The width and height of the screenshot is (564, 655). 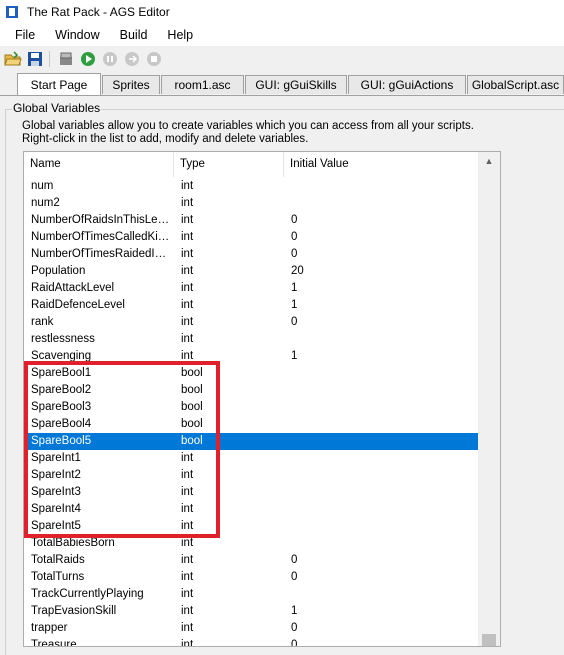 What do you see at coordinates (98, 12) in the screenshot?
I see `window-title: The Rat Pack - AGS Editor` at bounding box center [98, 12].